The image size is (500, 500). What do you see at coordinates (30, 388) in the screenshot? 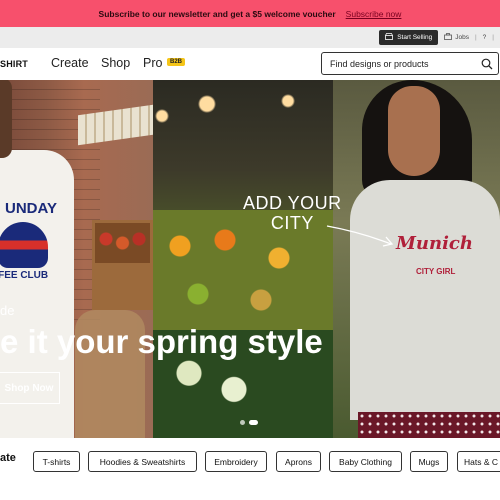
I see `shop-now-button: Shop Now` at bounding box center [30, 388].